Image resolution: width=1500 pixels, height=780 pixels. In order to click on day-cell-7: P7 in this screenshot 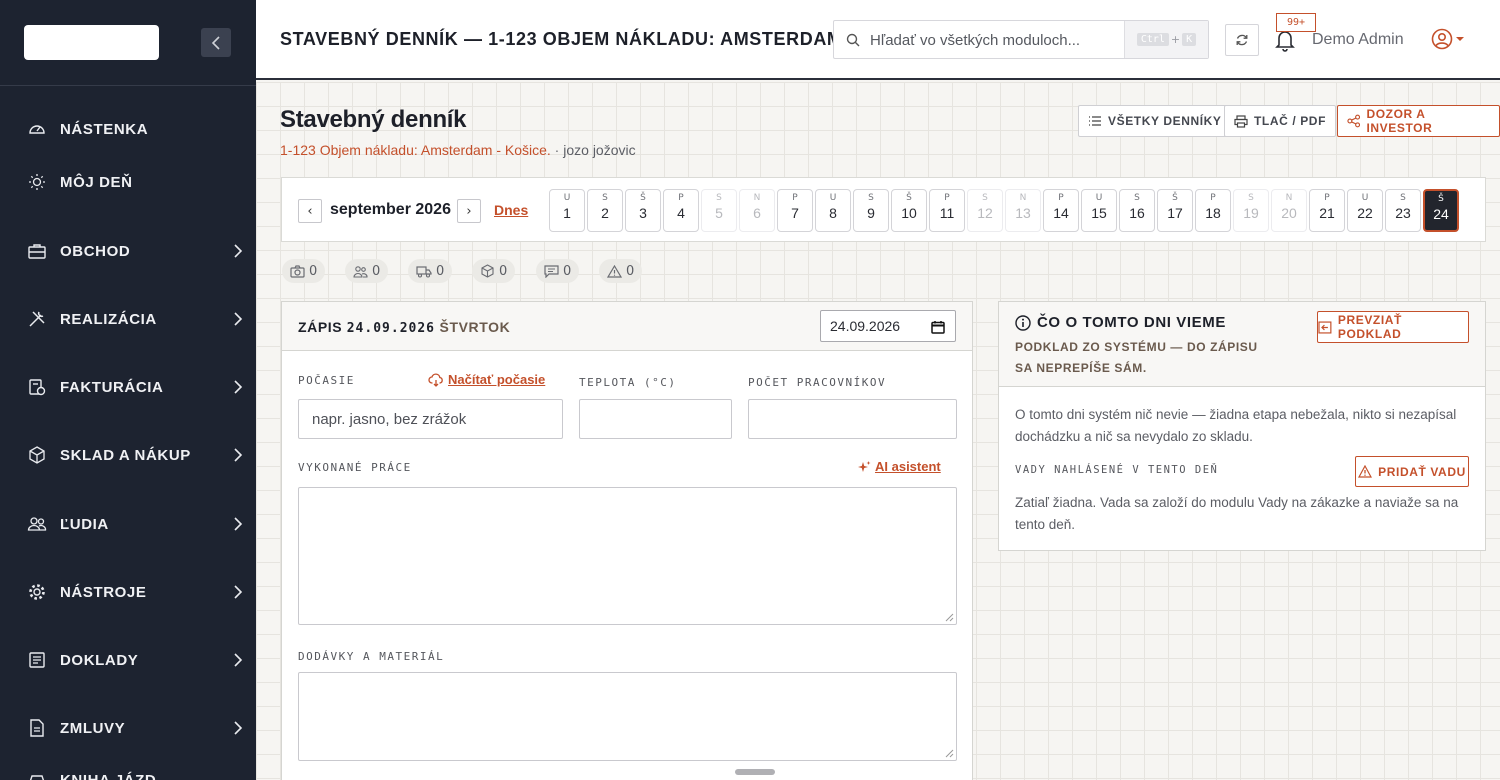, I will do `click(795, 210)`.